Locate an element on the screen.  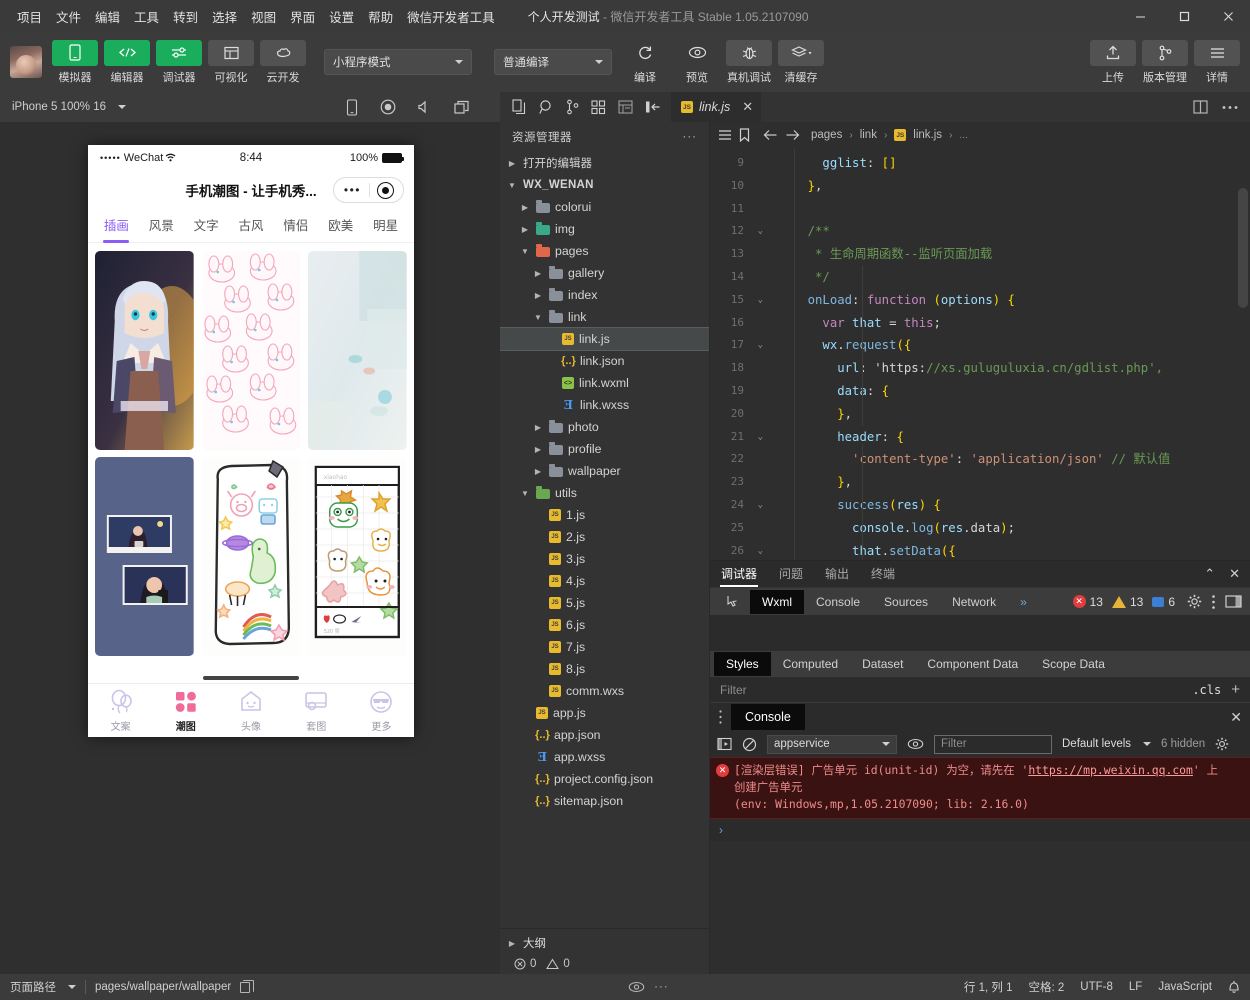
tree-folder-row: ▶ img is located at coordinates (604, 229).